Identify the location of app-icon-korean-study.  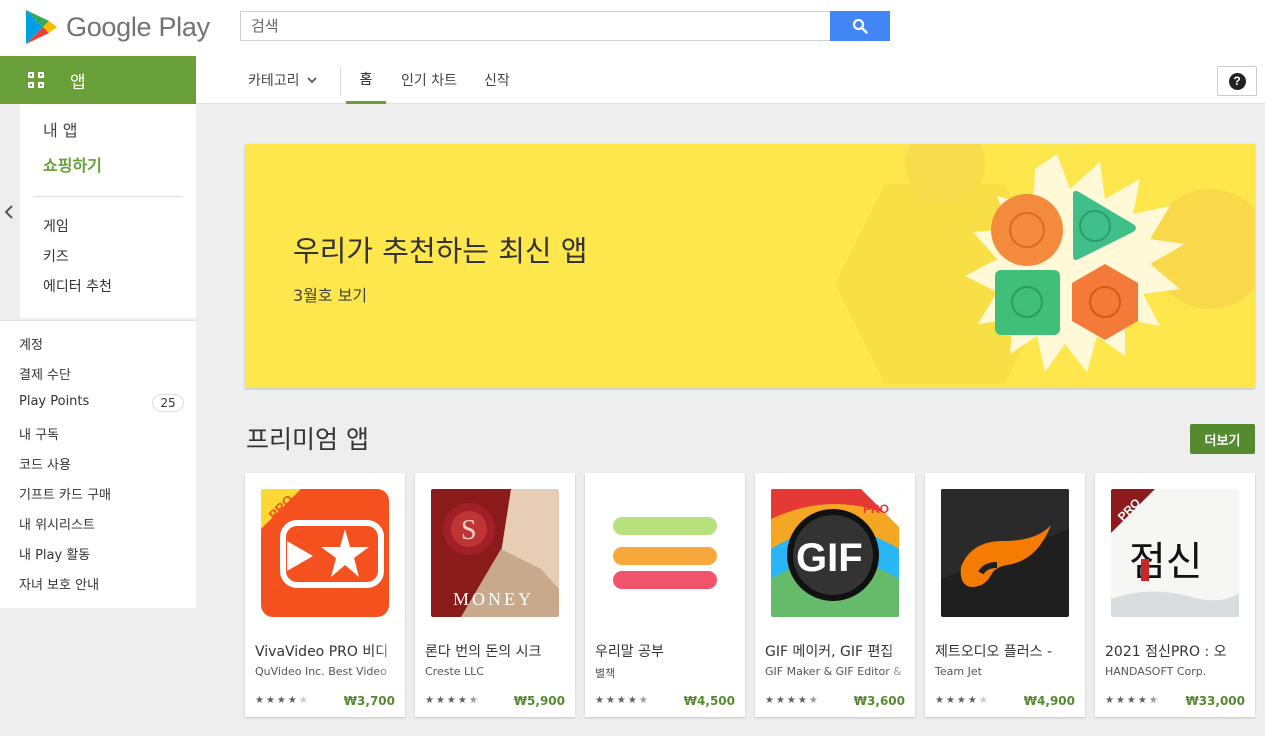
(665, 553).